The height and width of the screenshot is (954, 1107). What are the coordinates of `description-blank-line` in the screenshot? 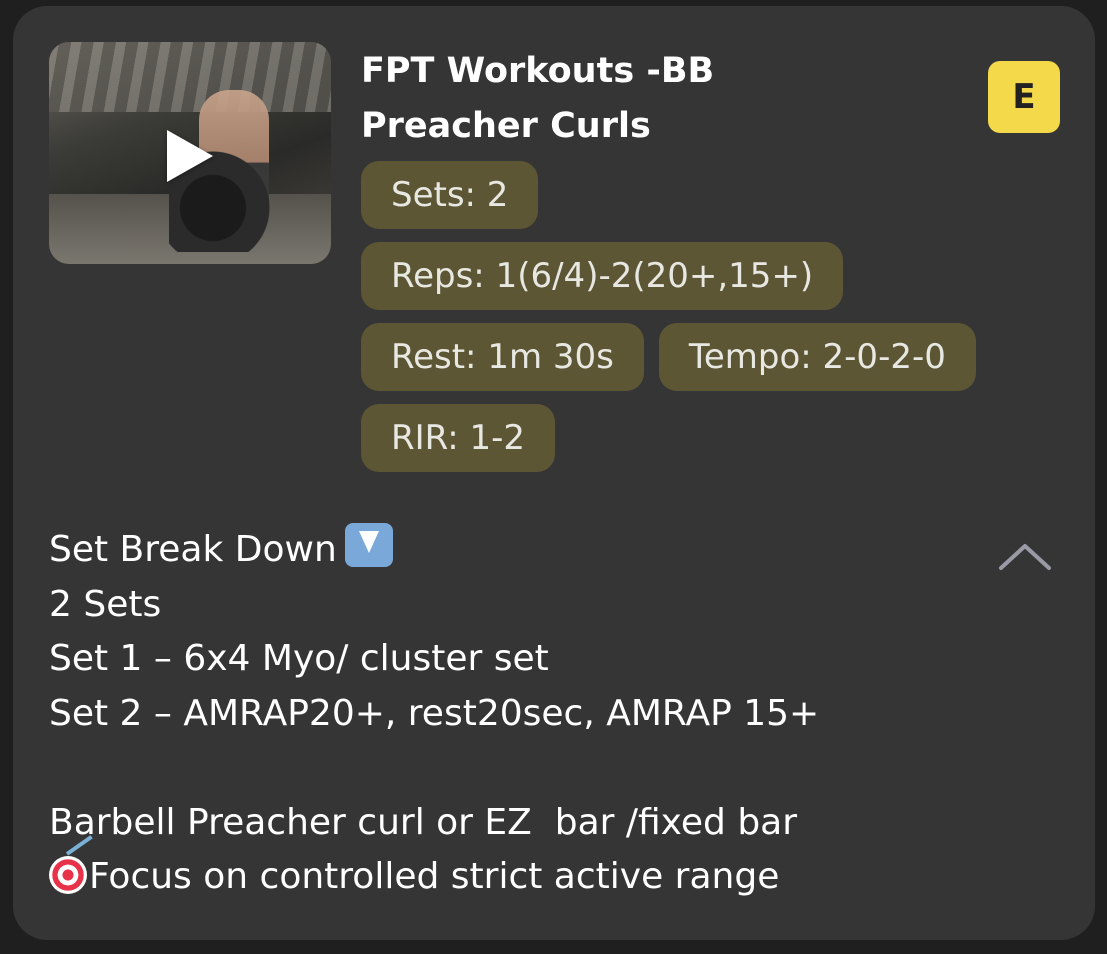 It's located at (529, 768).